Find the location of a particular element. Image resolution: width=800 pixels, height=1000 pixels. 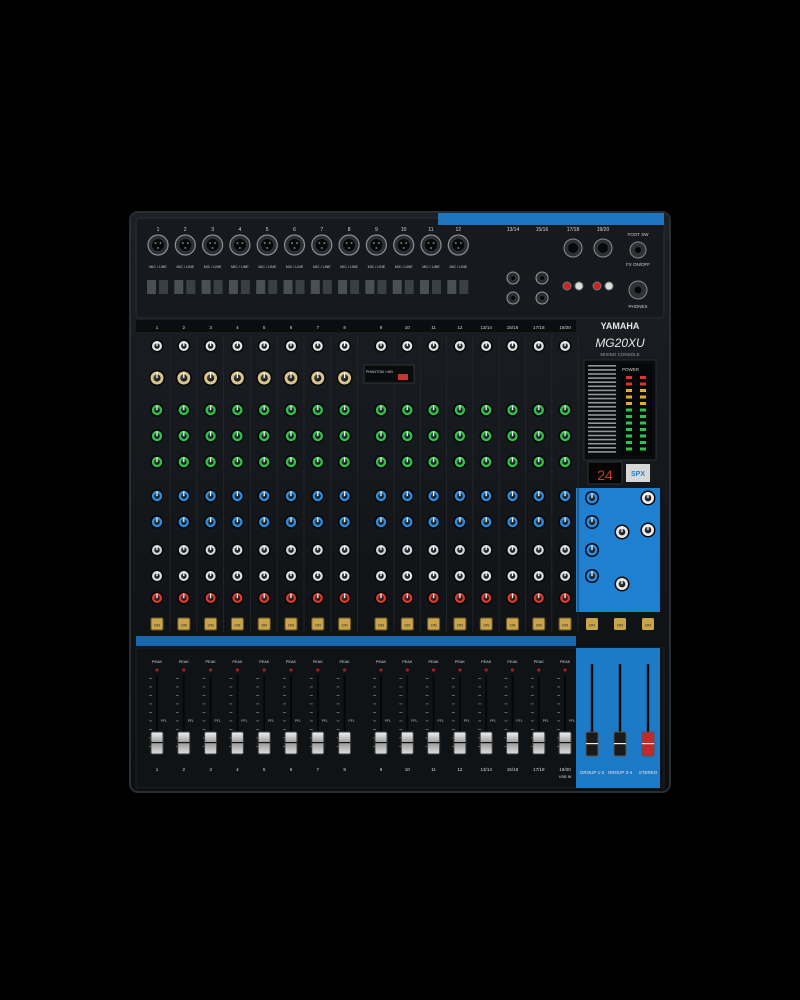

right-on-button-3: ON is located at coordinates (648, 624).